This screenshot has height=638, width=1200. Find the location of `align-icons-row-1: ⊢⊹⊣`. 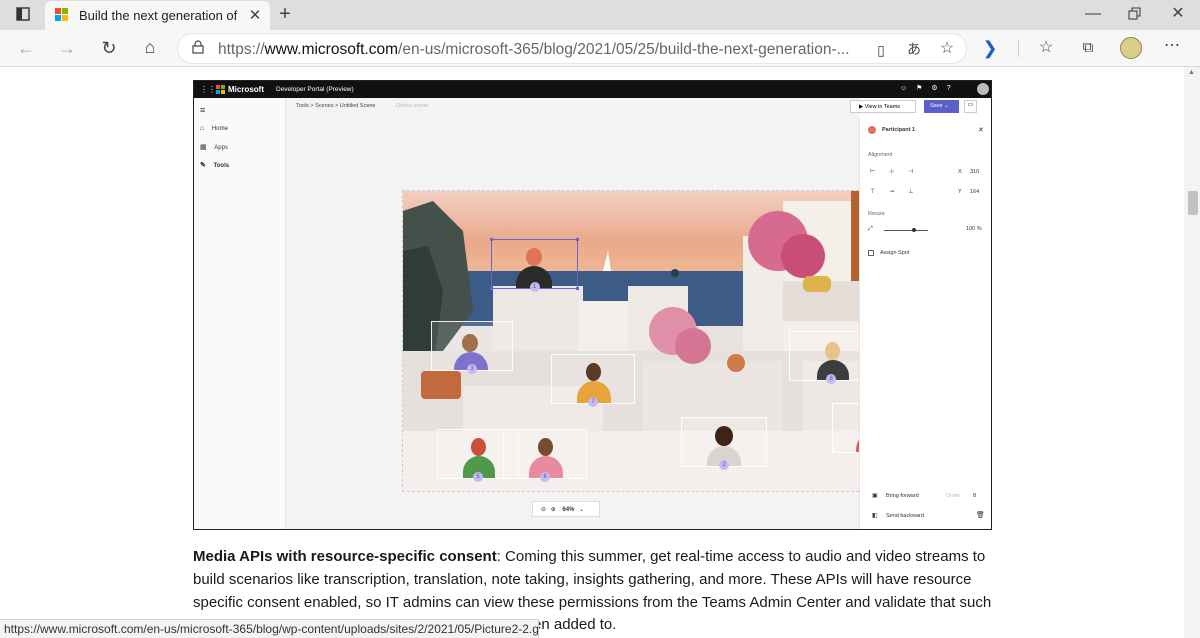

align-icons-row-1: ⊢⊹⊣ is located at coordinates (898, 171).